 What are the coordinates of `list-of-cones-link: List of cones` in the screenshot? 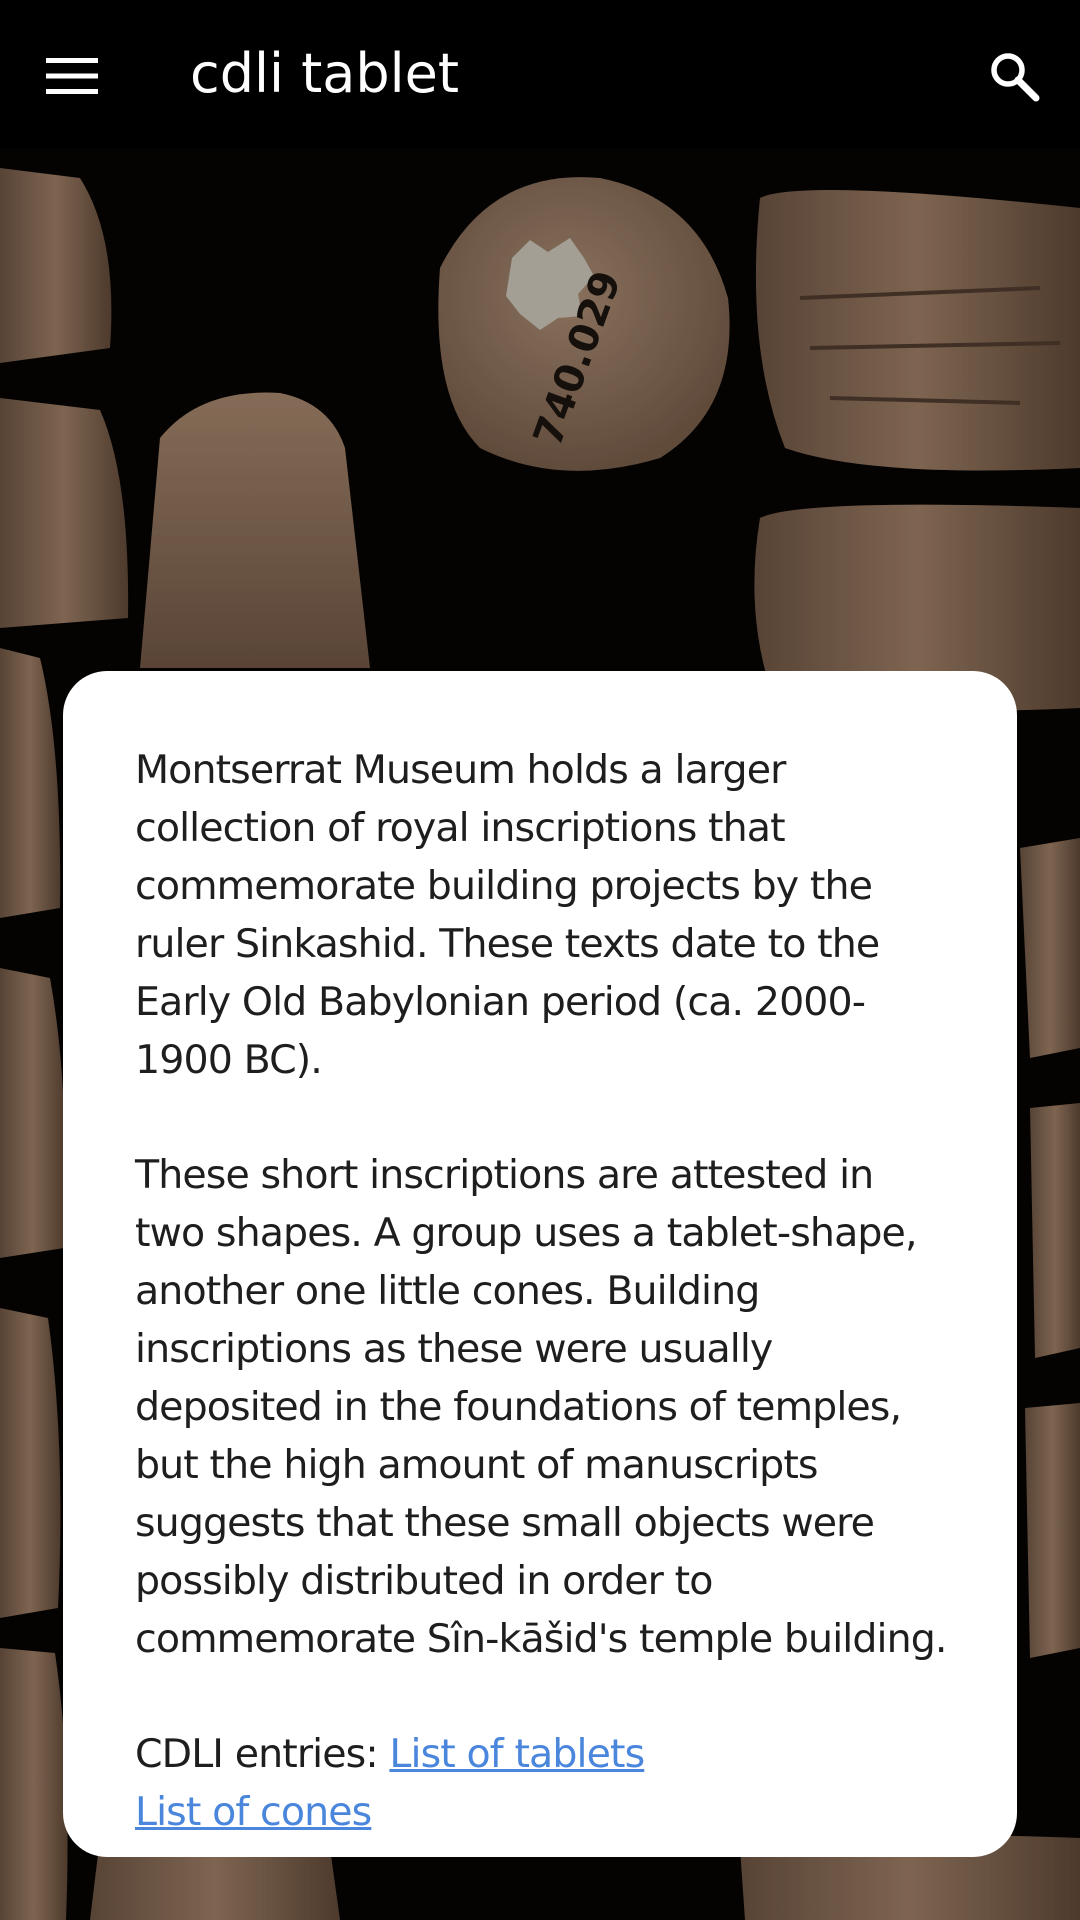 It's located at (253, 1812).